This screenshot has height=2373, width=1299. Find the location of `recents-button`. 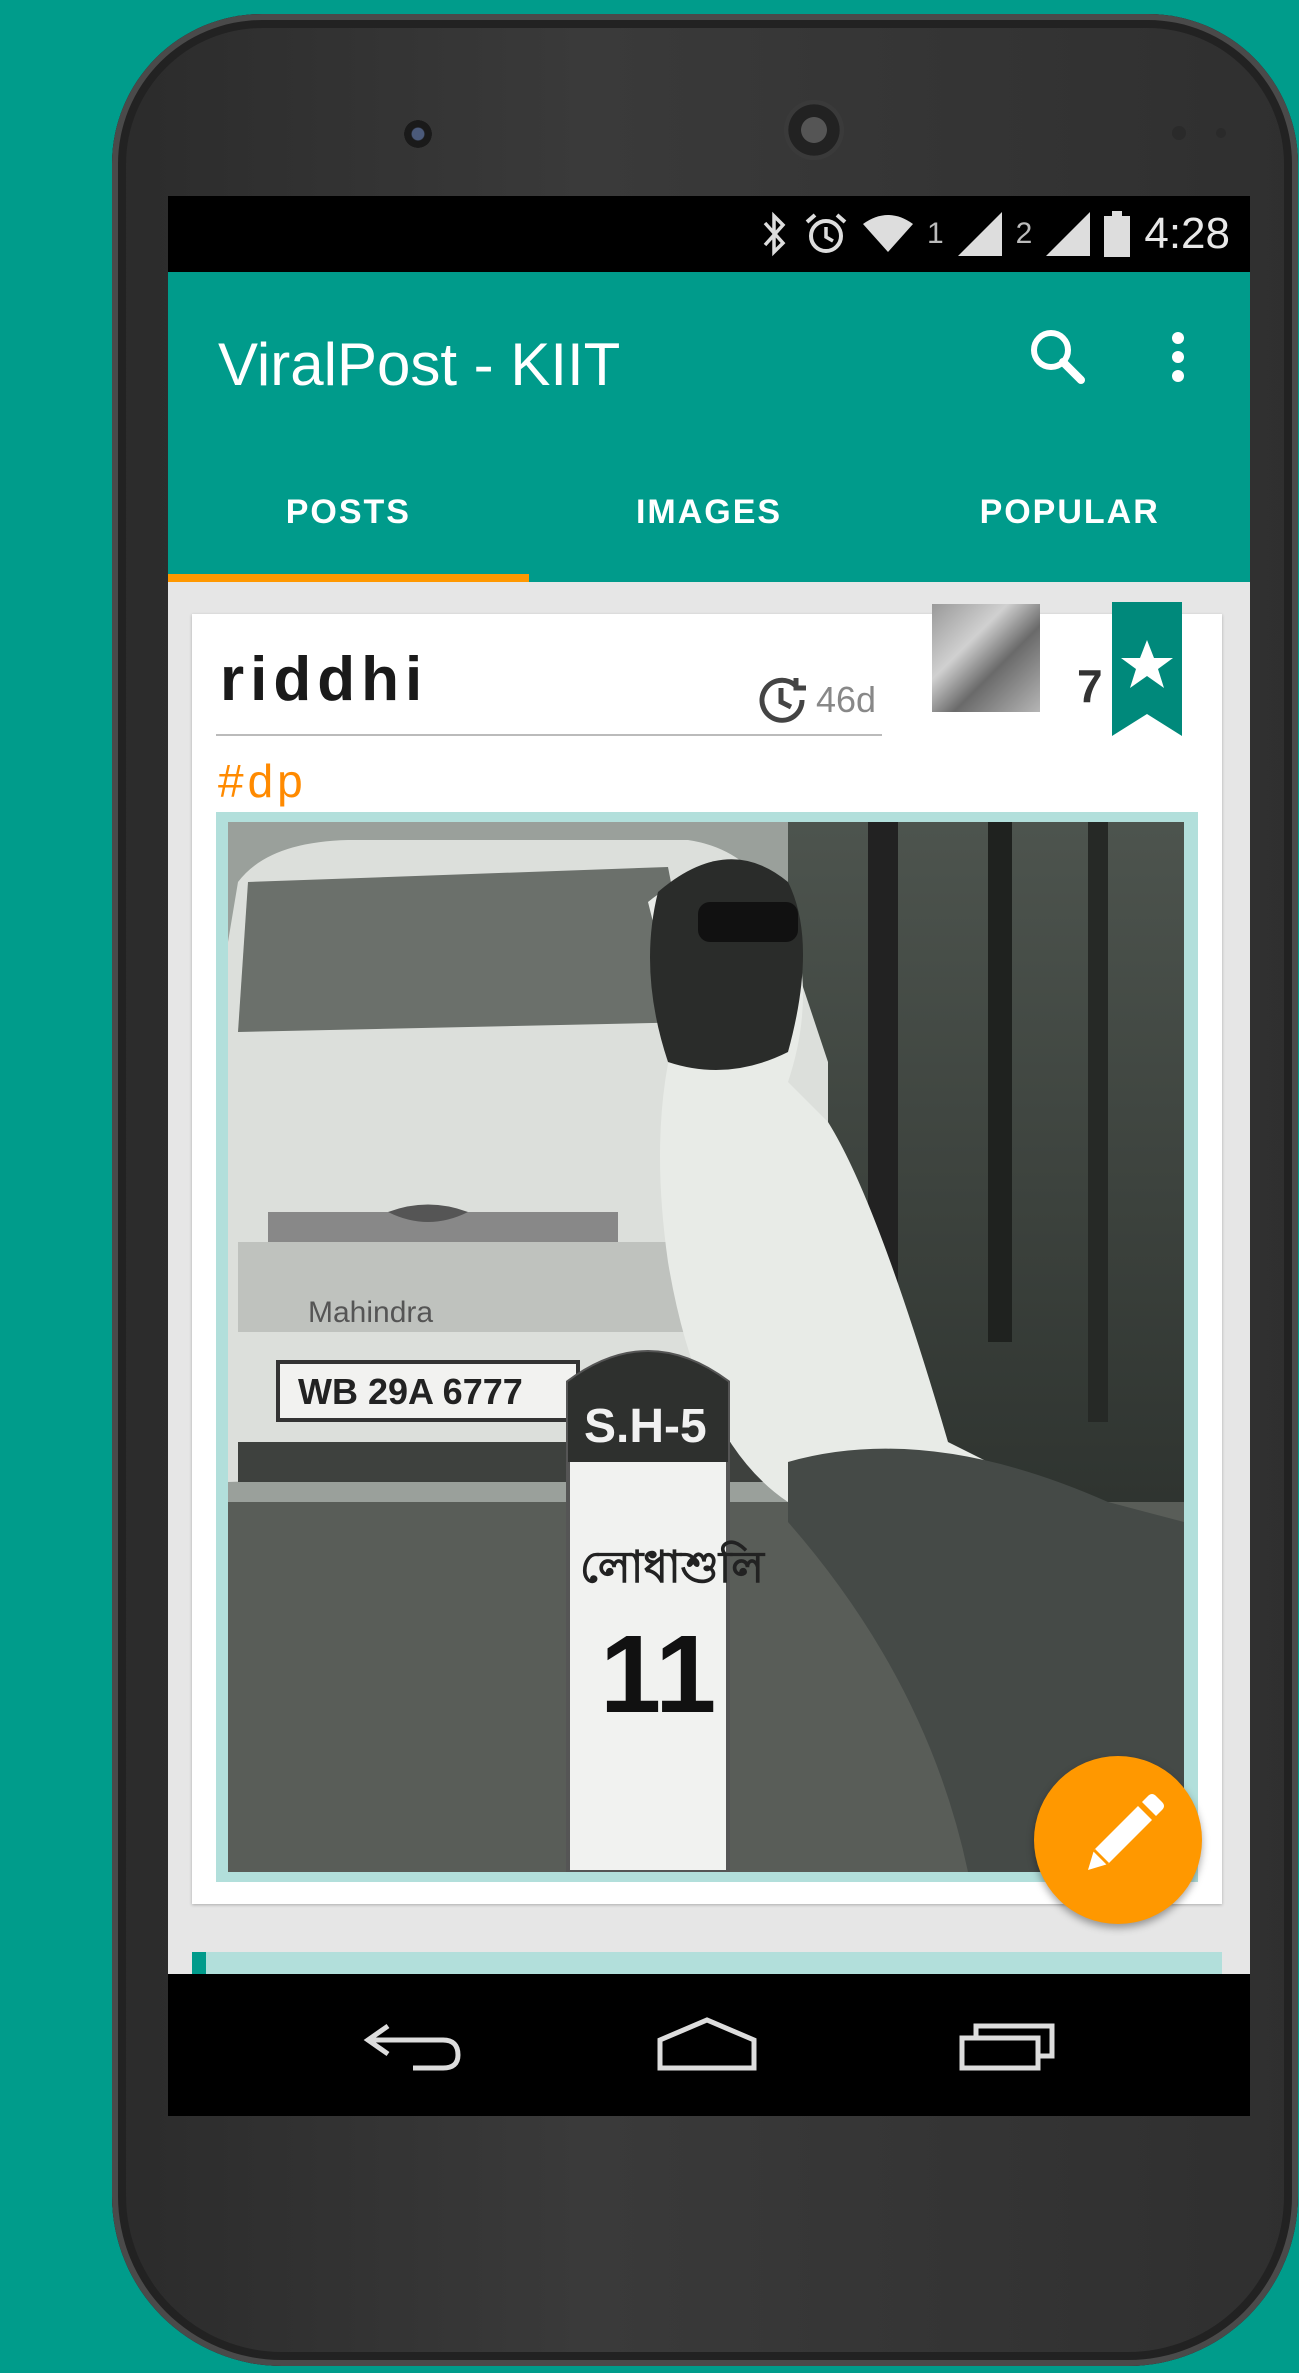

recents-button is located at coordinates (1007, 2045).